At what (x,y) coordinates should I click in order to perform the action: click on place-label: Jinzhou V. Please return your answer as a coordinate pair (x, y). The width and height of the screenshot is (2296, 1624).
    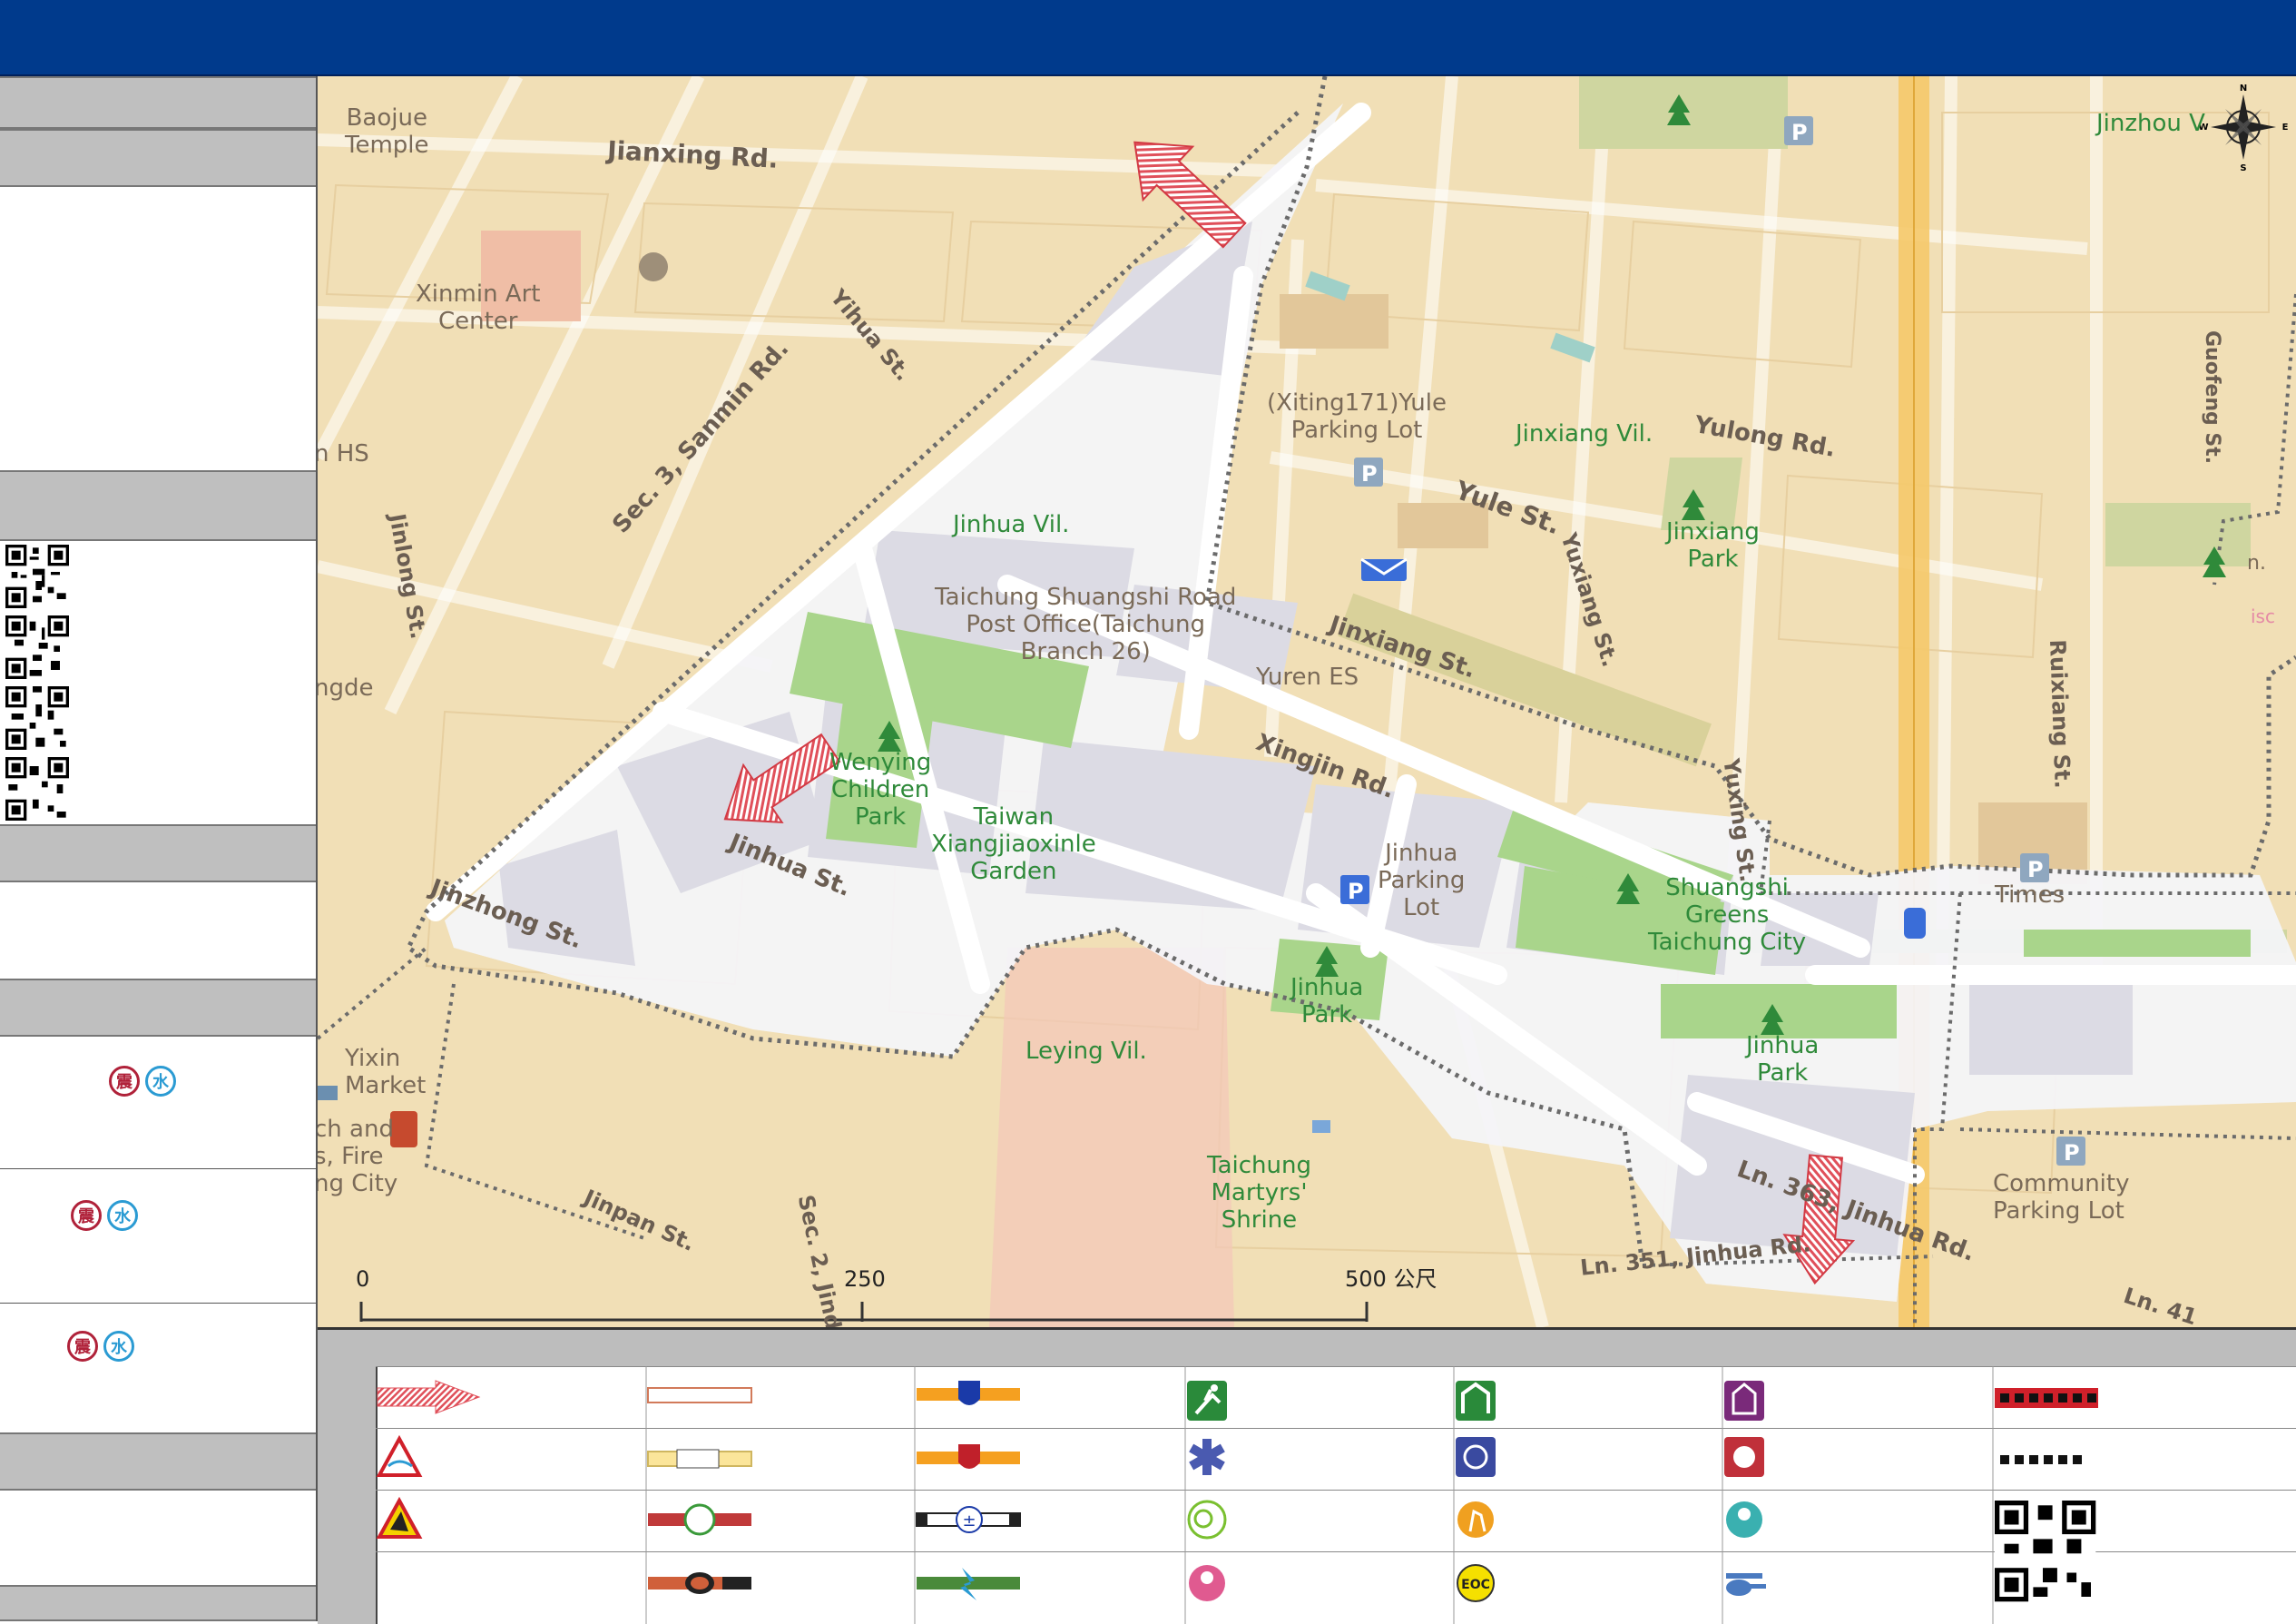
    Looking at the image, I should click on (2150, 123).